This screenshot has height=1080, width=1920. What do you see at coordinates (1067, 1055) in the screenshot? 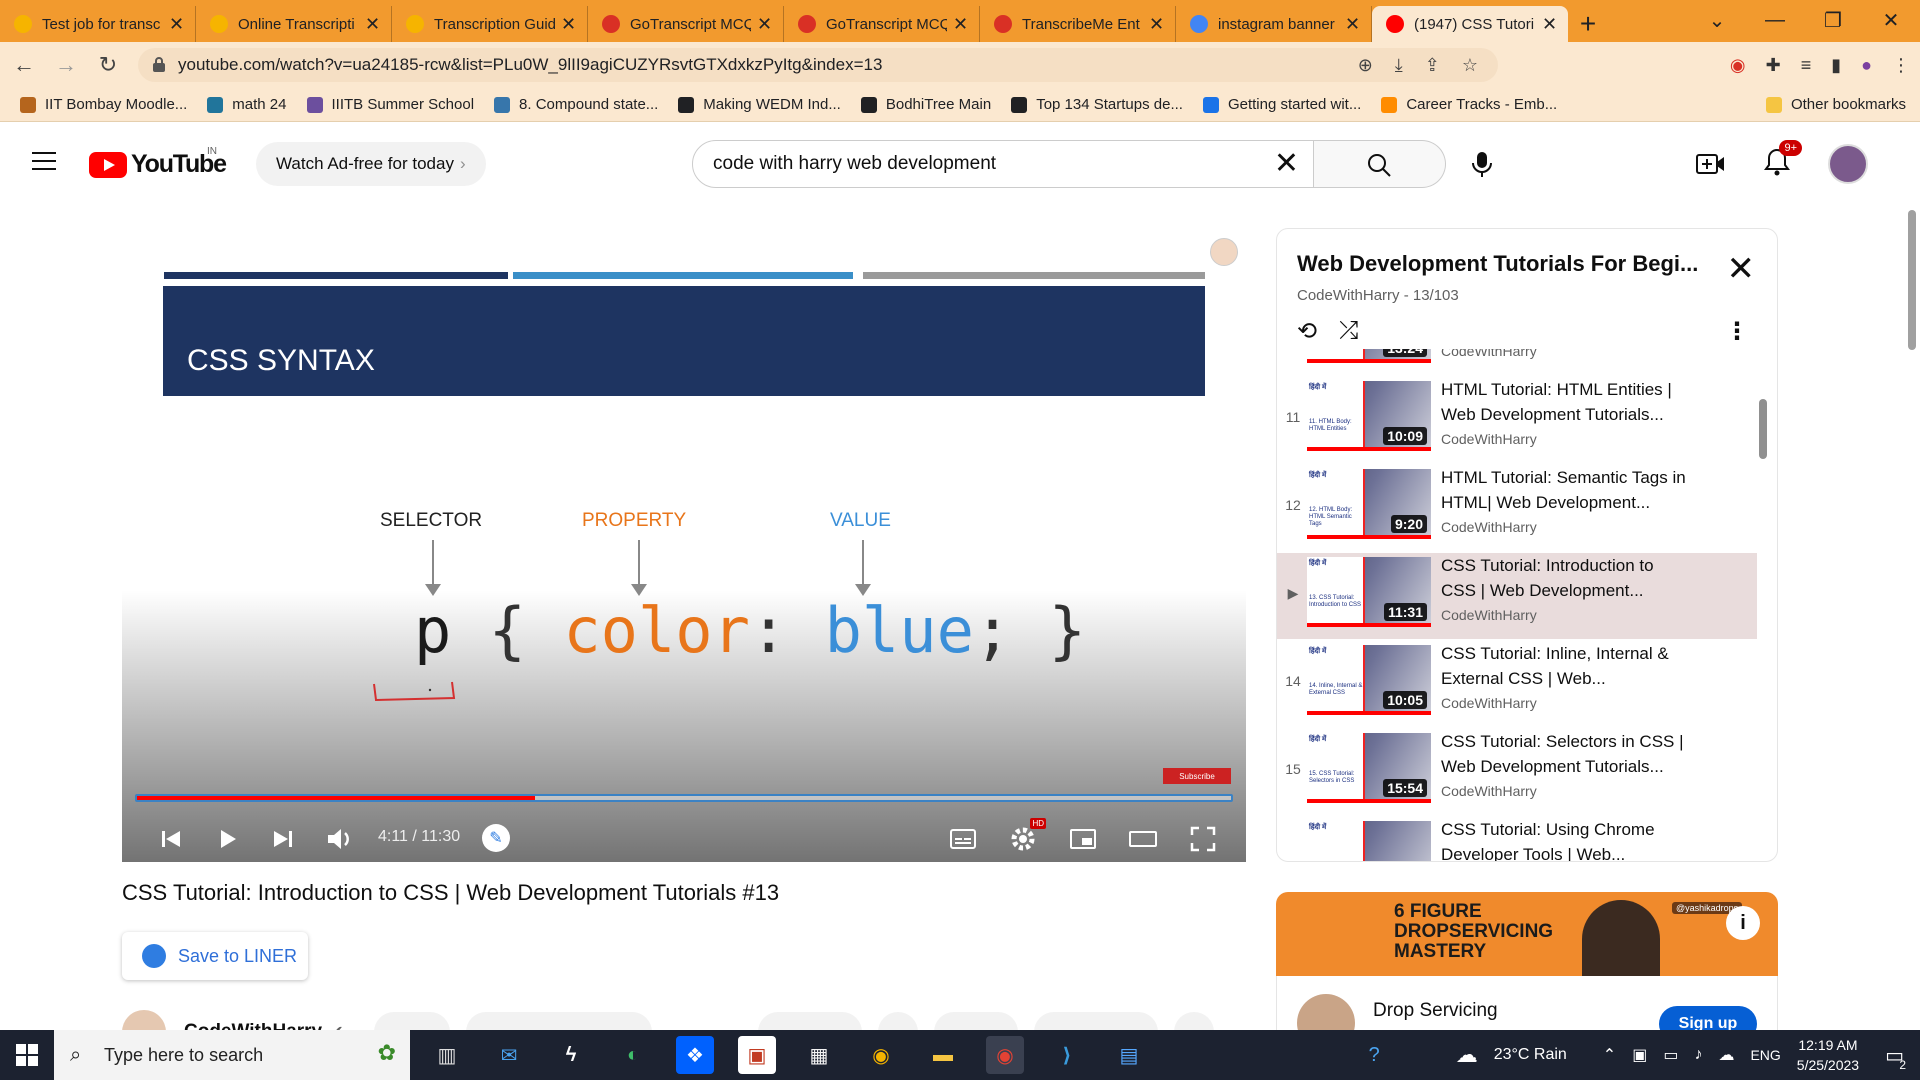
I see `vscode-icon: ⟩` at bounding box center [1067, 1055].